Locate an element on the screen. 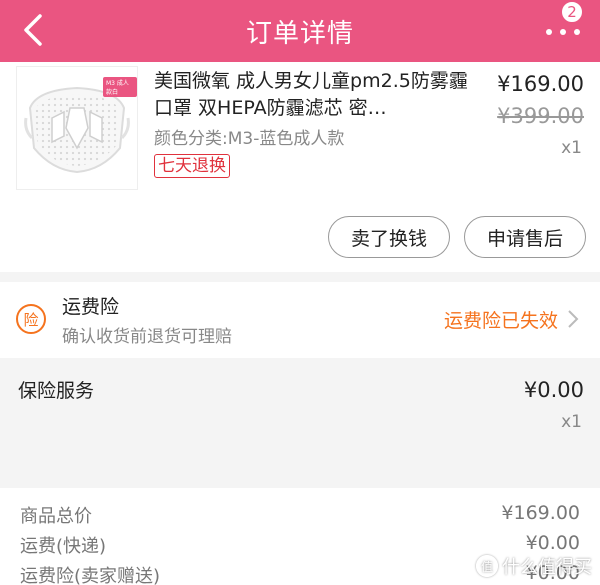 The height and width of the screenshot is (585, 600). insurance-service-quantity: x1 is located at coordinates (571, 422).